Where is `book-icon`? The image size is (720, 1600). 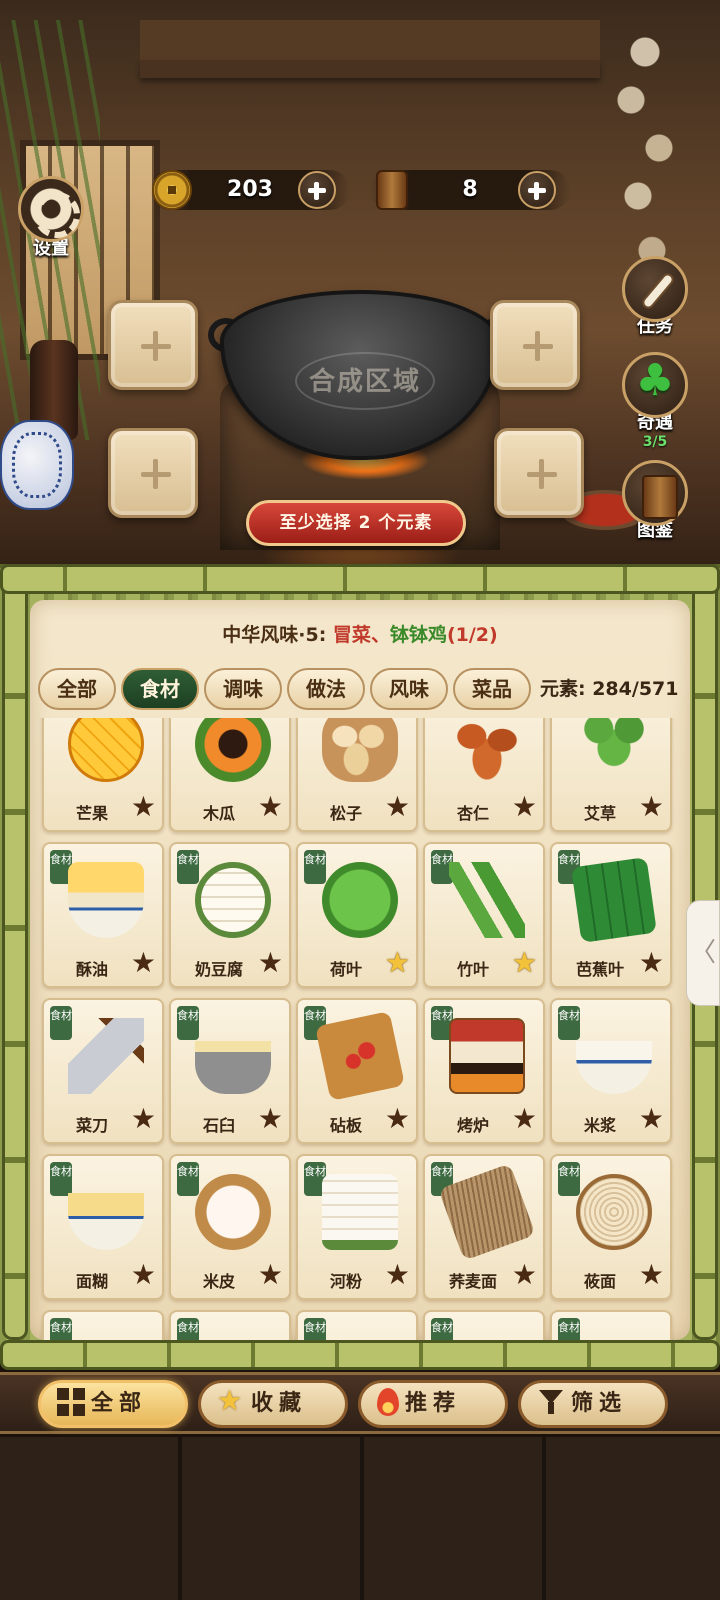
book-icon is located at coordinates (655, 493).